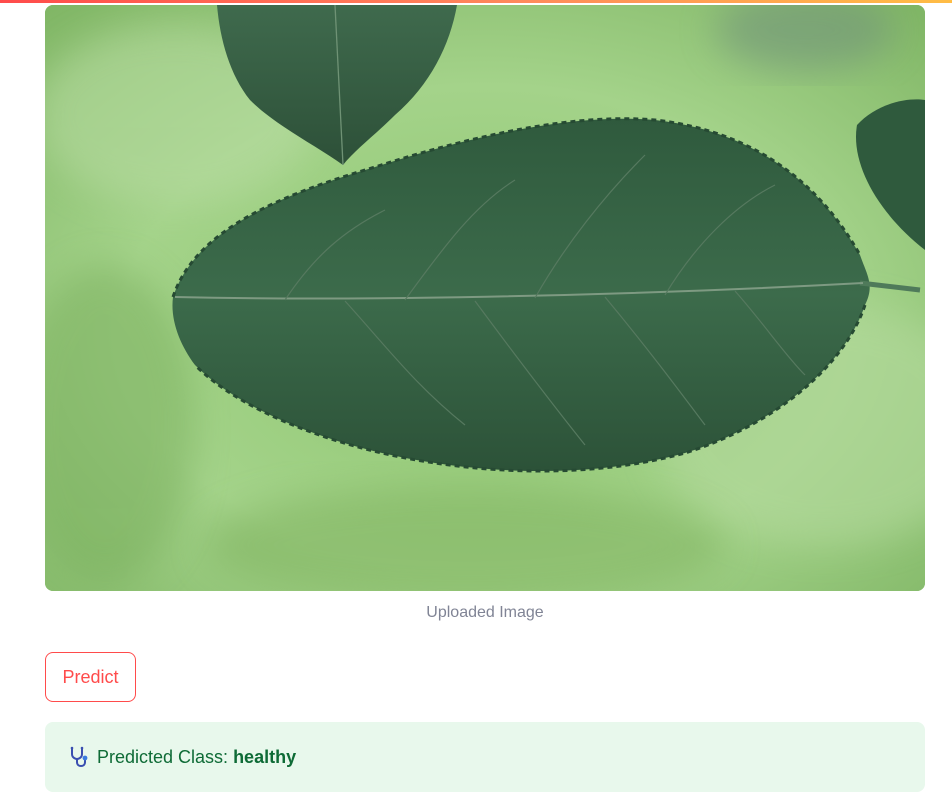 This screenshot has width=952, height=812. I want to click on predict-button: Predict, so click(90, 677).